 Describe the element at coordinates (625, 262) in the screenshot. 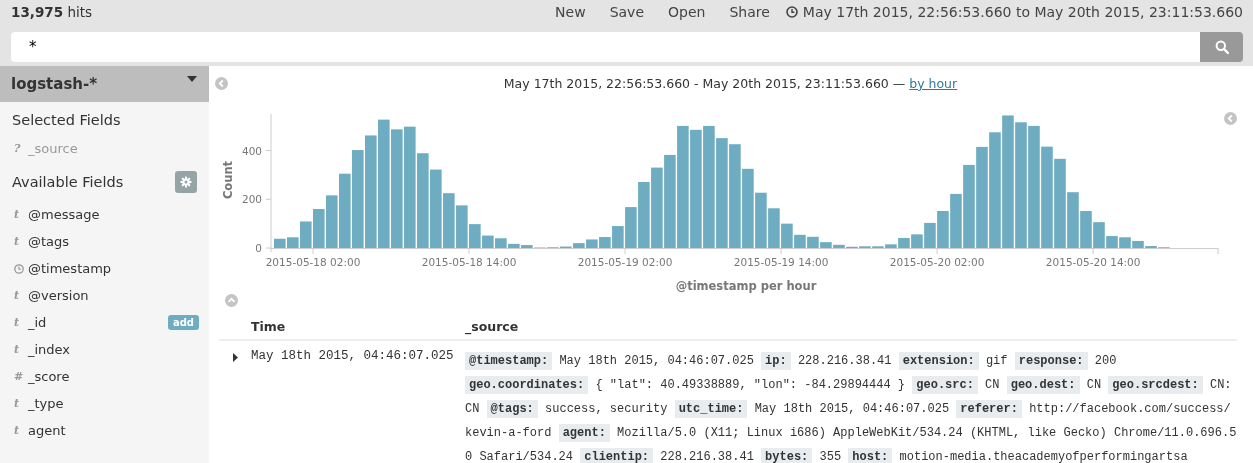

I see `x-tick-label: 2015-05-19 02:00` at that location.